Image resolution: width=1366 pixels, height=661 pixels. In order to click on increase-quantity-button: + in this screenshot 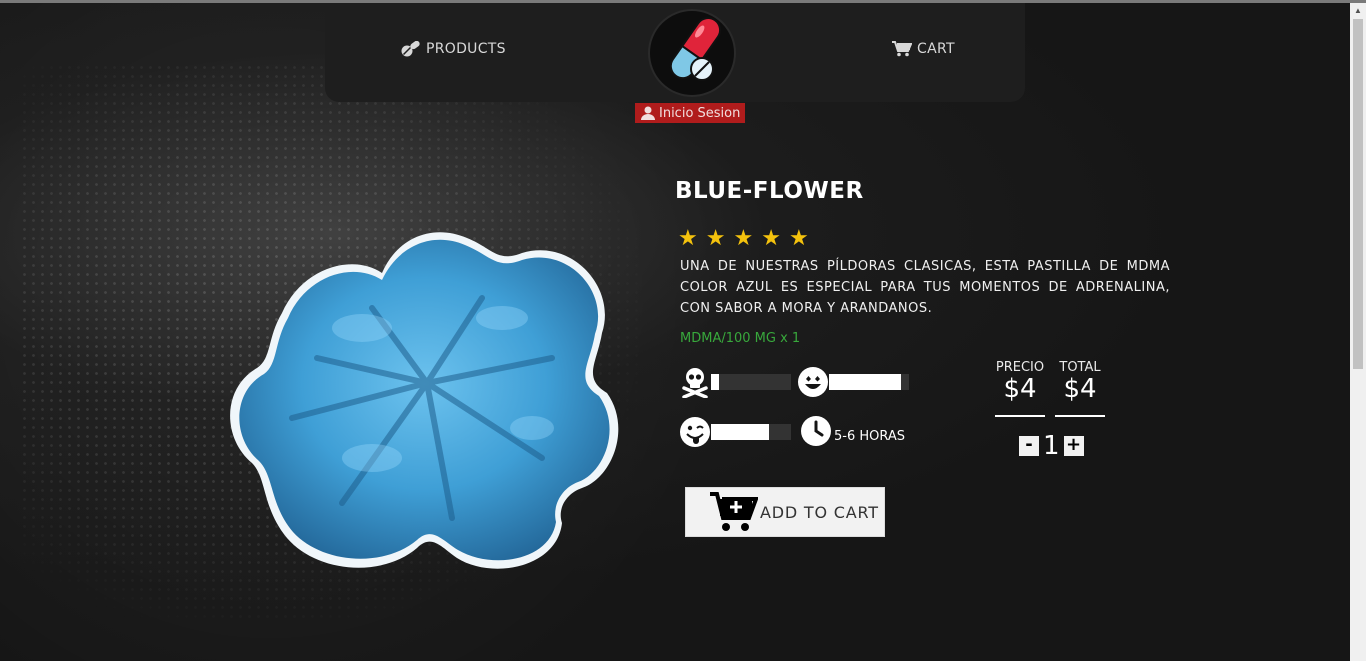, I will do `click(1073, 446)`.